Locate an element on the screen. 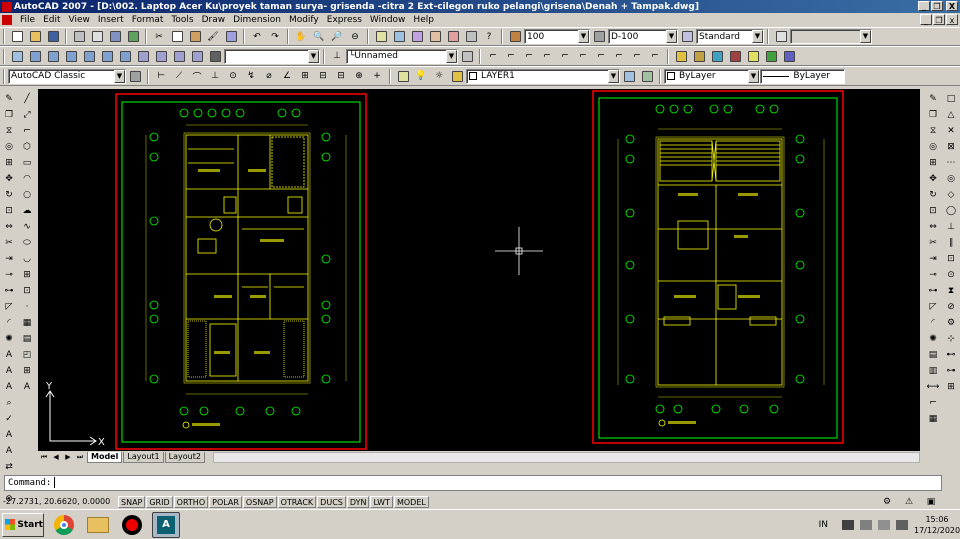 Image resolution: width=960 pixels, height=539 pixels. insert-block-icon: ⊞ is located at coordinates (27, 275).